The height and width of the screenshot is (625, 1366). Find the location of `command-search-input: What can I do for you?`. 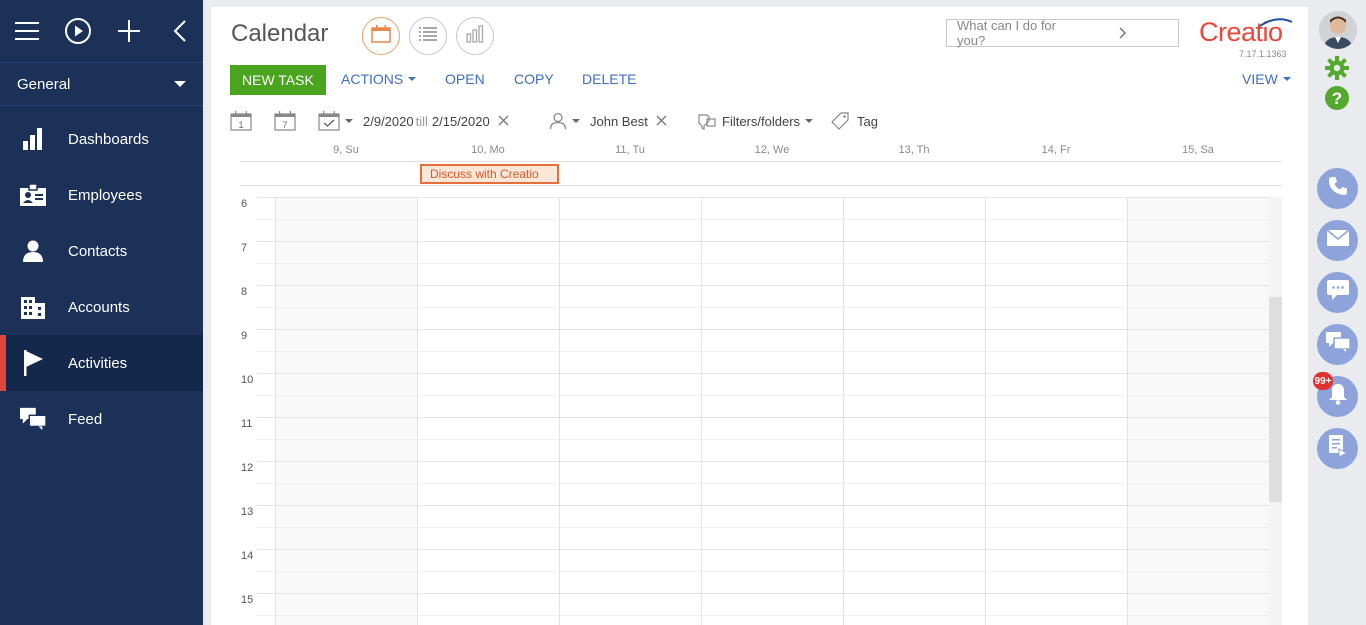

command-search-input: What can I do for you? is located at coordinates (1062, 33).